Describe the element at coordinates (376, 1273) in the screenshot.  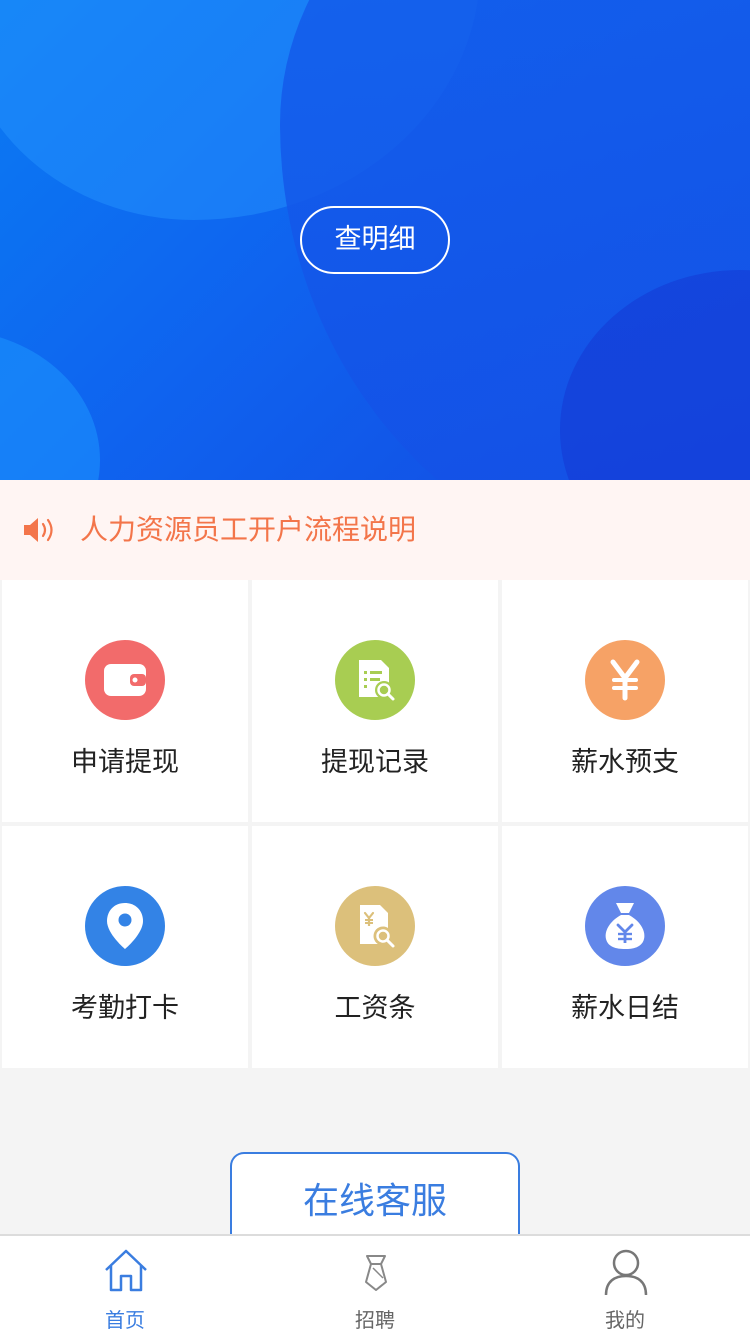
I see `tie-icon` at that location.